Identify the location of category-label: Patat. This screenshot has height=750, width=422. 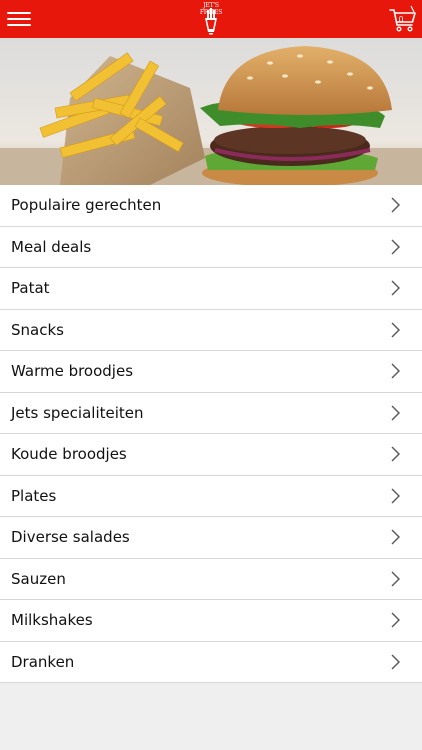
(30, 288).